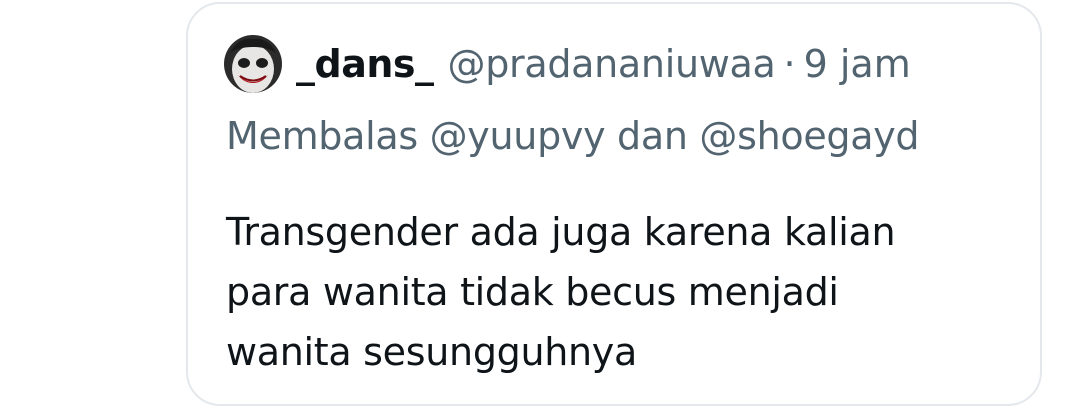 This screenshot has width=1080, height=420. I want to click on tweet-text-line: Transgender ada juga karena kalian, so click(561, 232).